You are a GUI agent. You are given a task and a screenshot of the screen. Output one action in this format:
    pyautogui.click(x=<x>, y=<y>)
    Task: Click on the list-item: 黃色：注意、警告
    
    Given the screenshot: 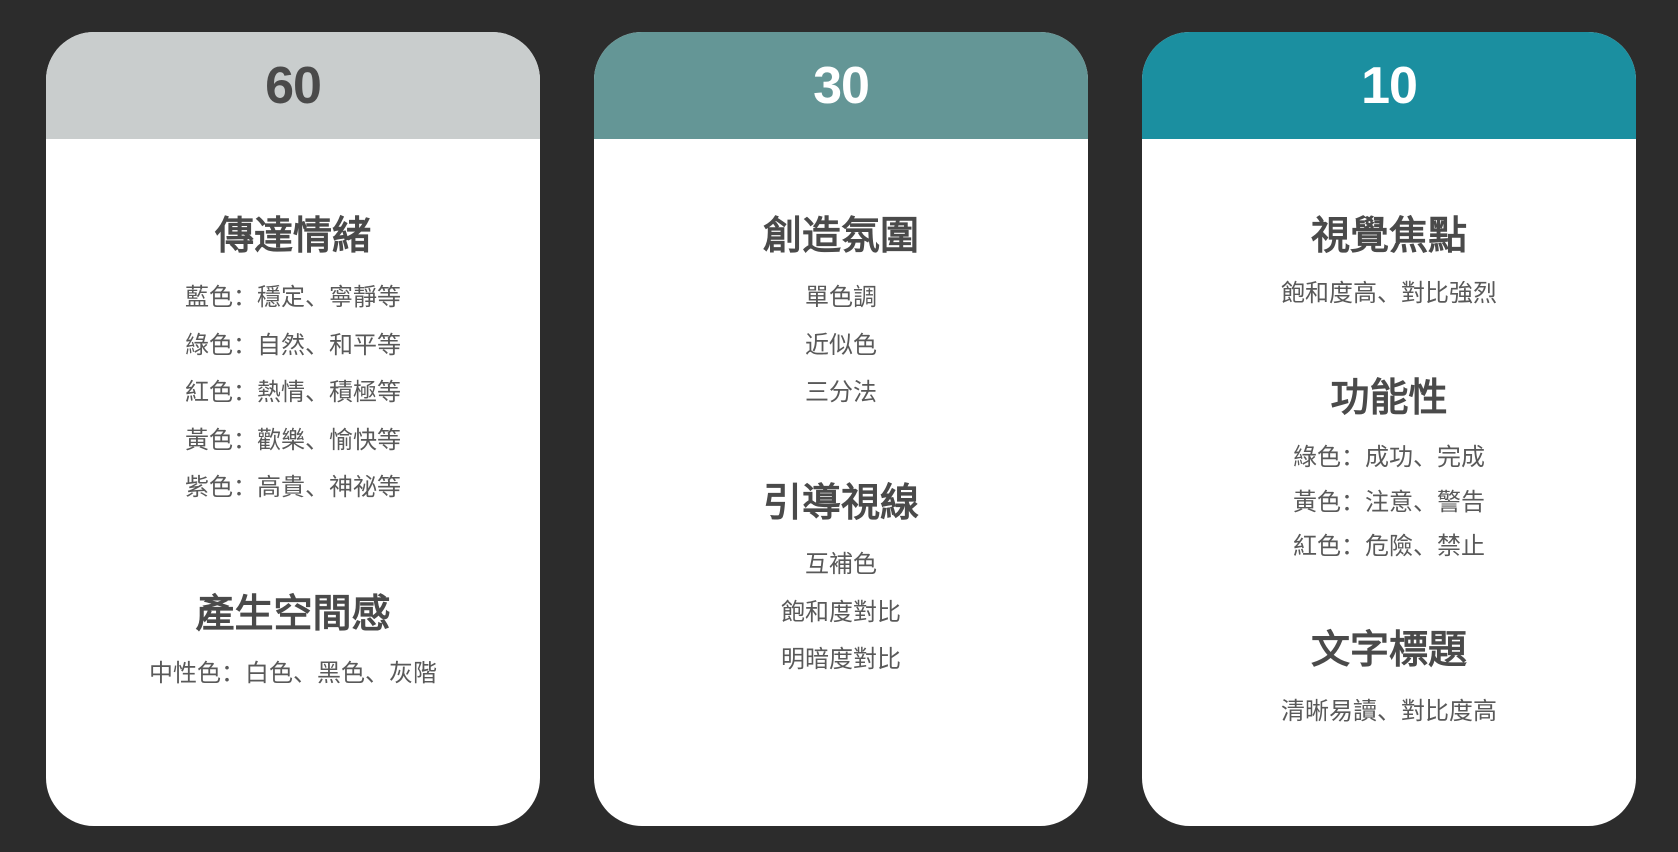 What is the action you would take?
    pyautogui.click(x=1389, y=501)
    